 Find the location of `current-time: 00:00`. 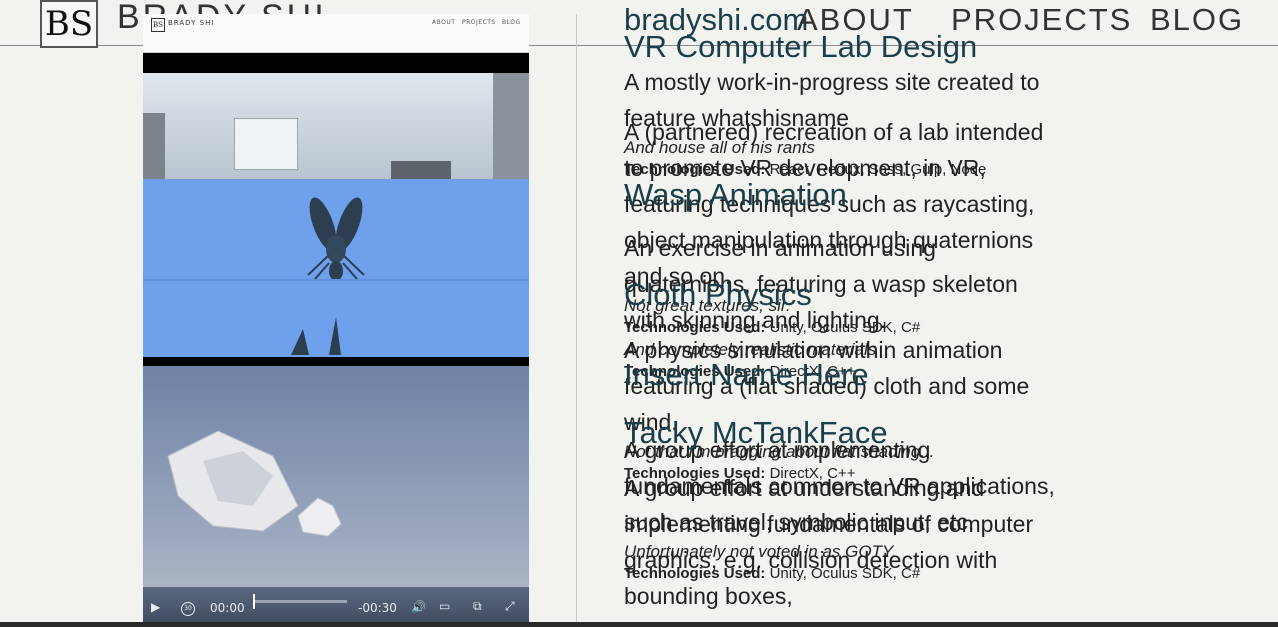

current-time: 00:00 is located at coordinates (227, 608).